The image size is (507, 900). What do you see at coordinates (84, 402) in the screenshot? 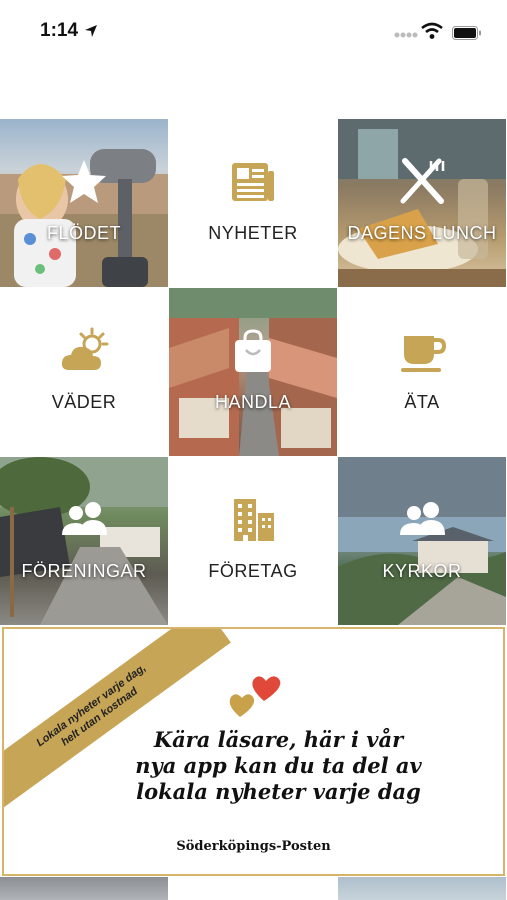
I see `tile-label: VÄDER` at bounding box center [84, 402].